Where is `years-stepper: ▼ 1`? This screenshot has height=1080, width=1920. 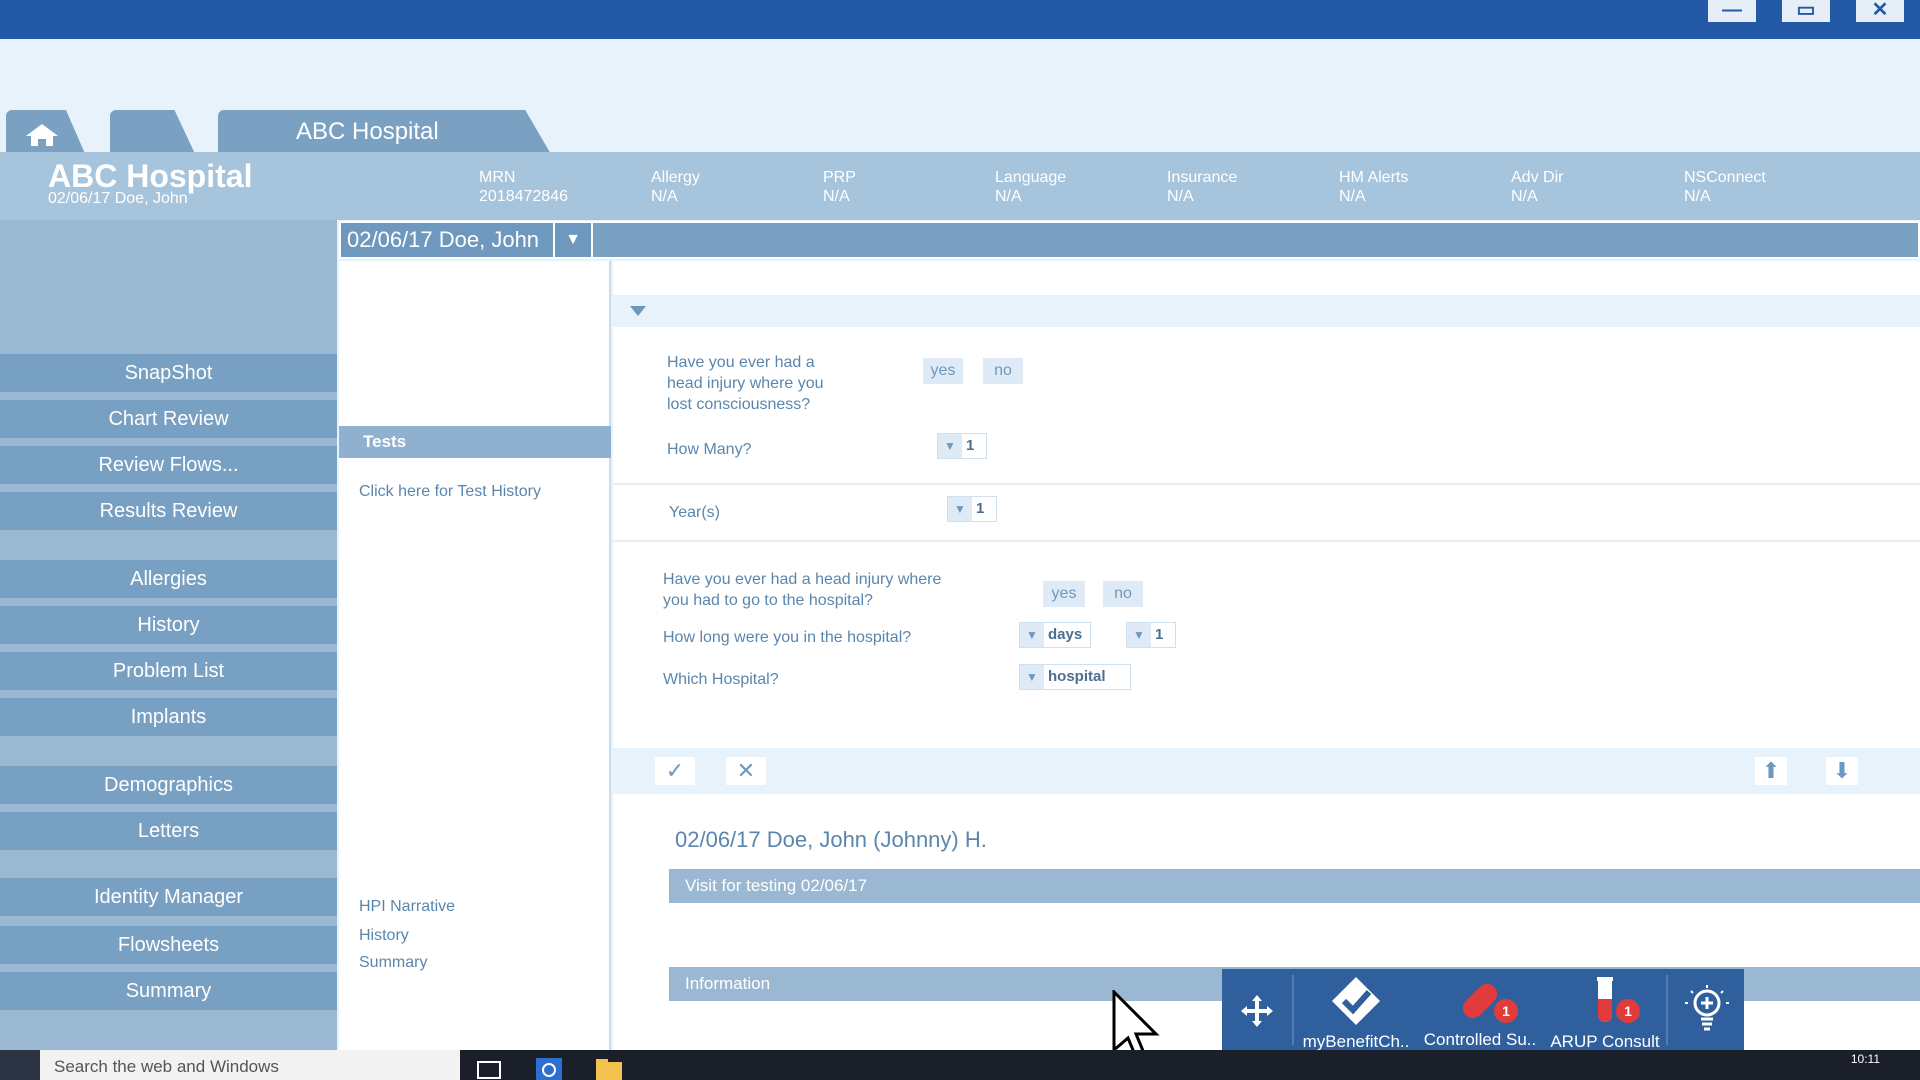 years-stepper: ▼ 1 is located at coordinates (972, 509).